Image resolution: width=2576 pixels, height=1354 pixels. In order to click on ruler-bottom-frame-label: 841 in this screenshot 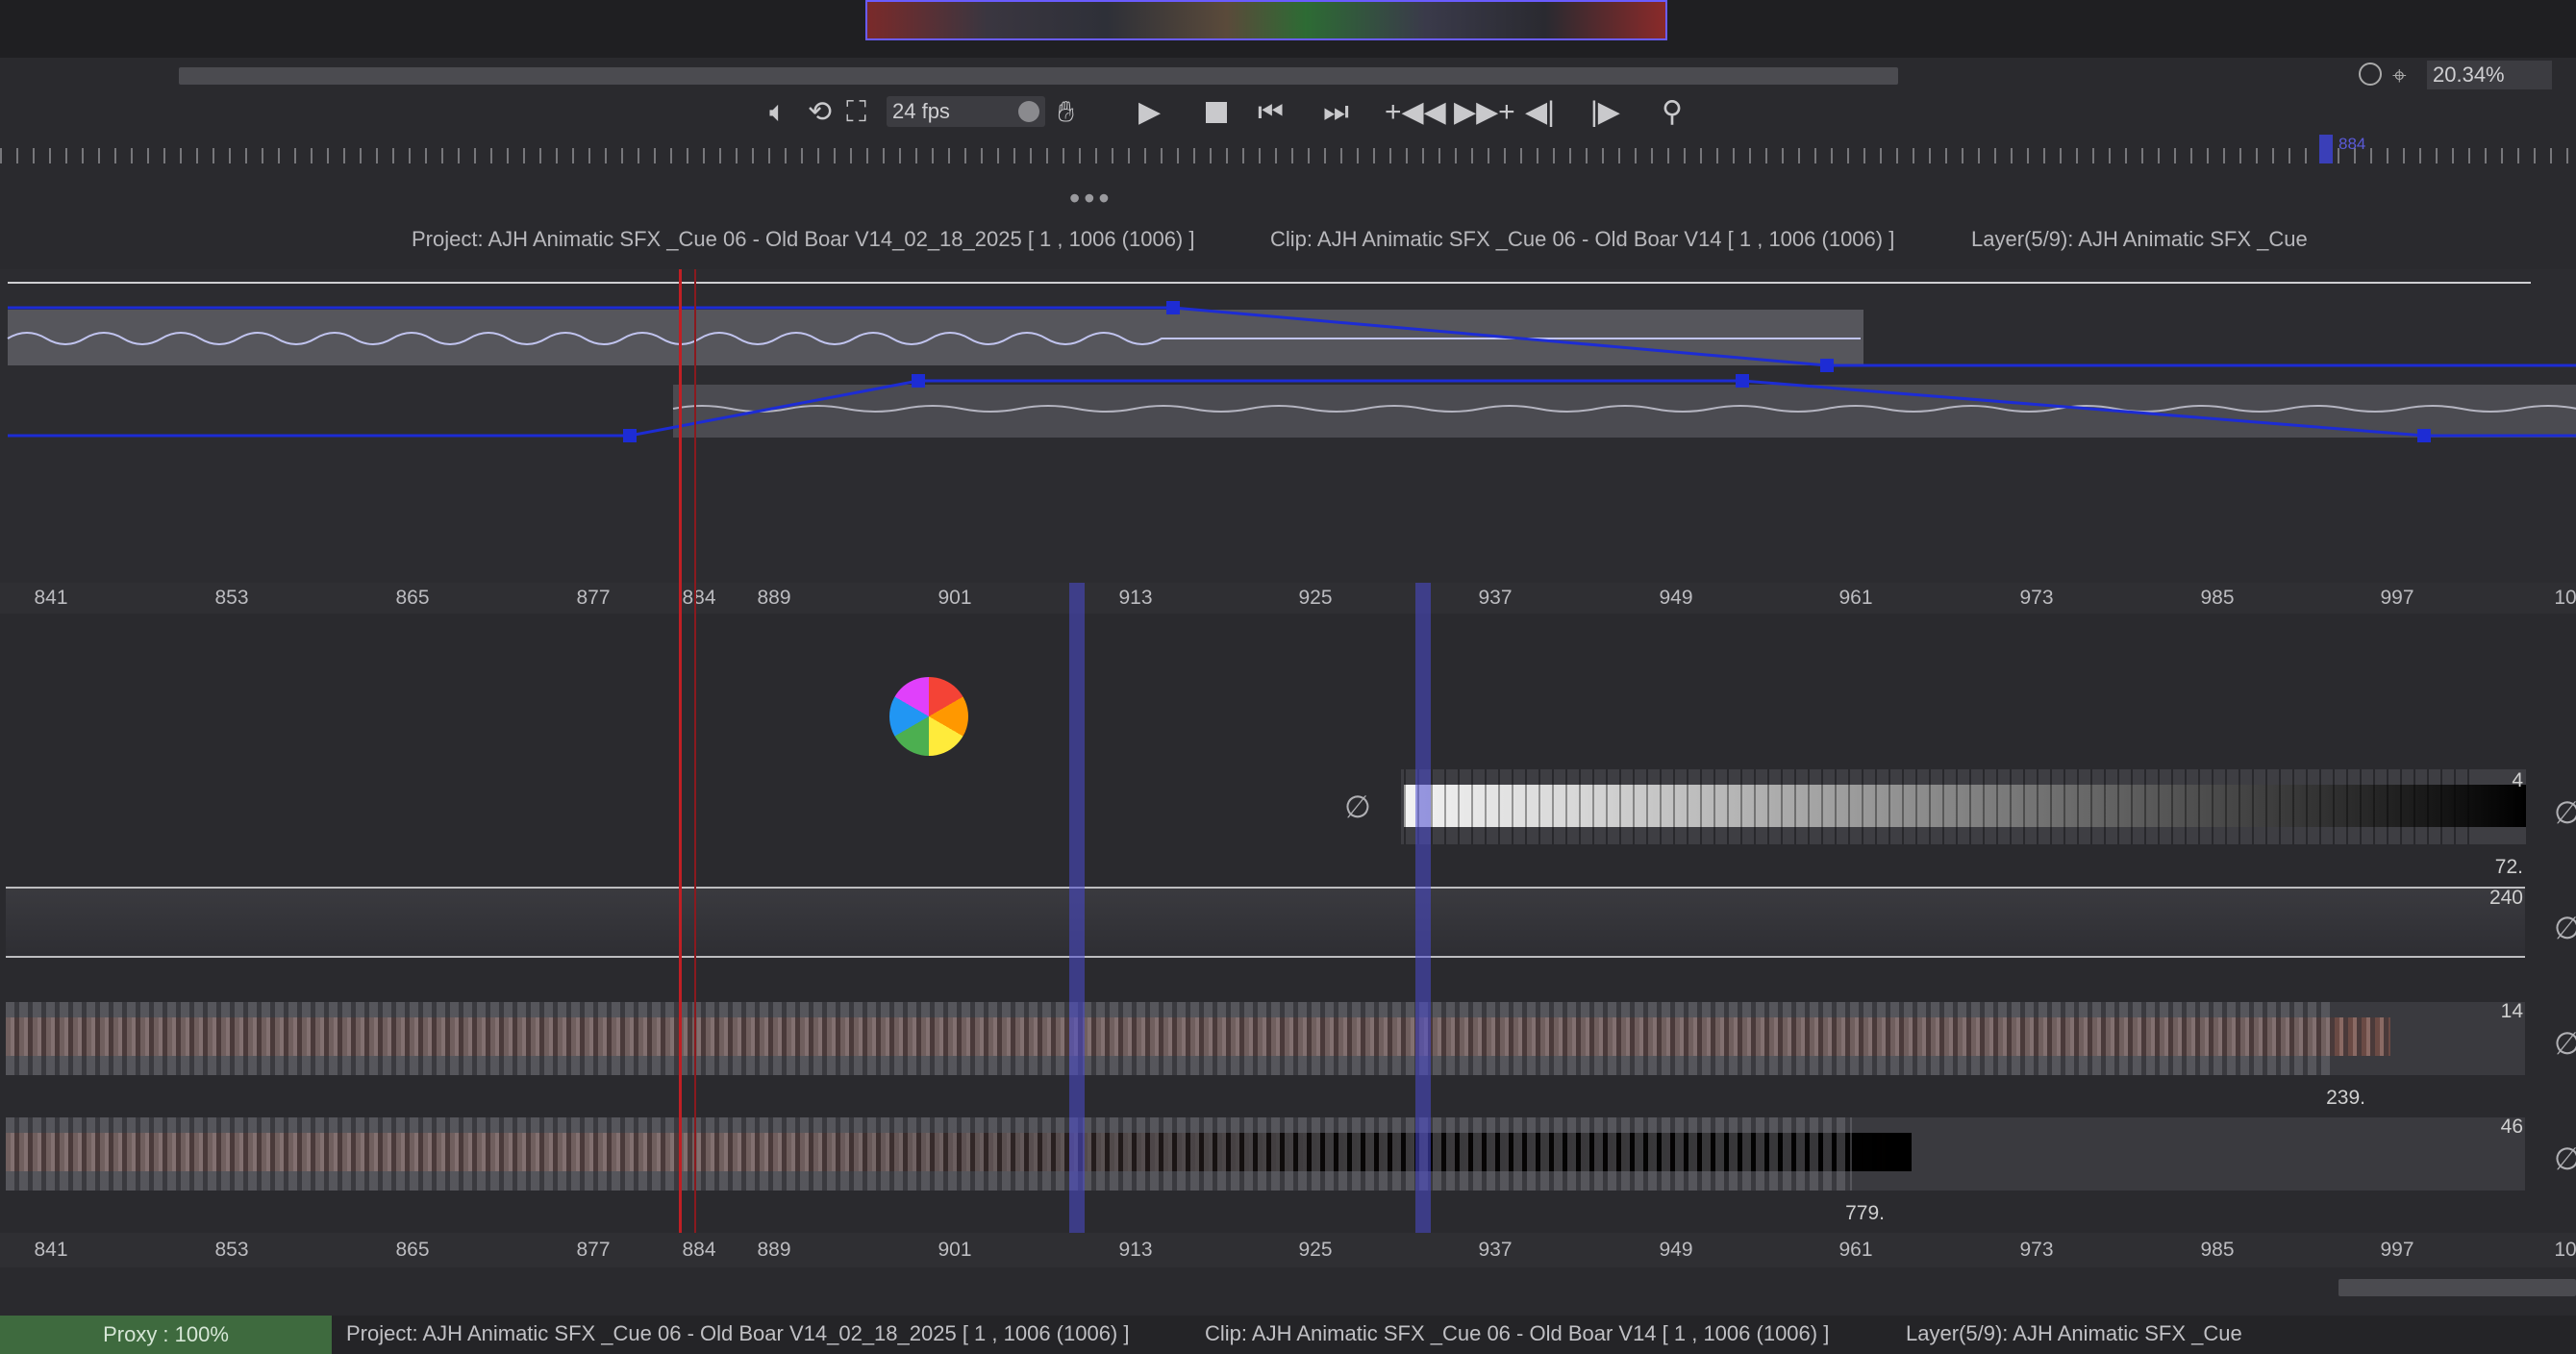, I will do `click(51, 1250)`.